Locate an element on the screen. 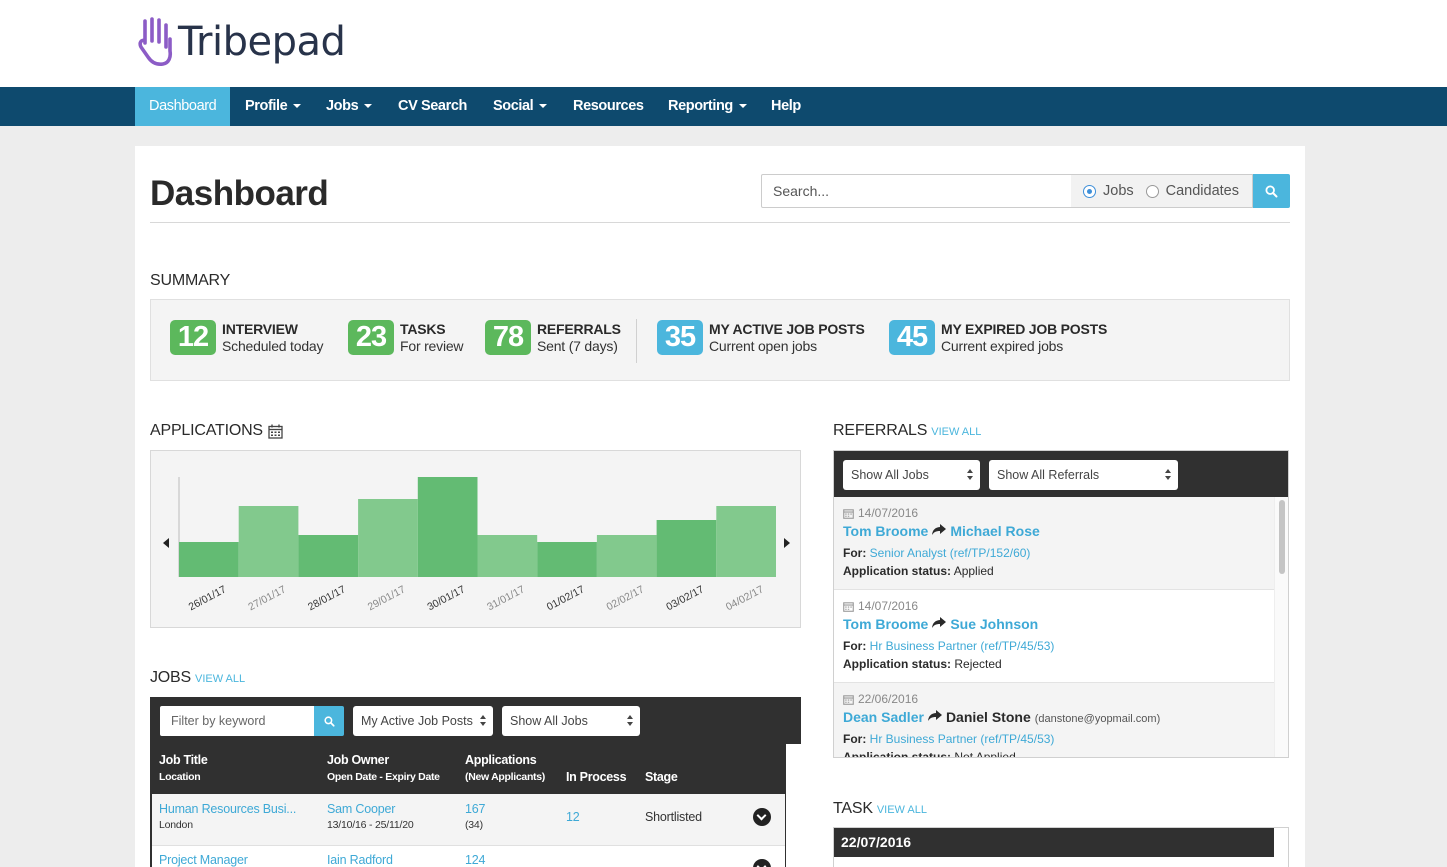 Image resolution: width=1447 pixels, height=867 pixels. chart-tick-label: 26/01/17 is located at coordinates (208, 598).